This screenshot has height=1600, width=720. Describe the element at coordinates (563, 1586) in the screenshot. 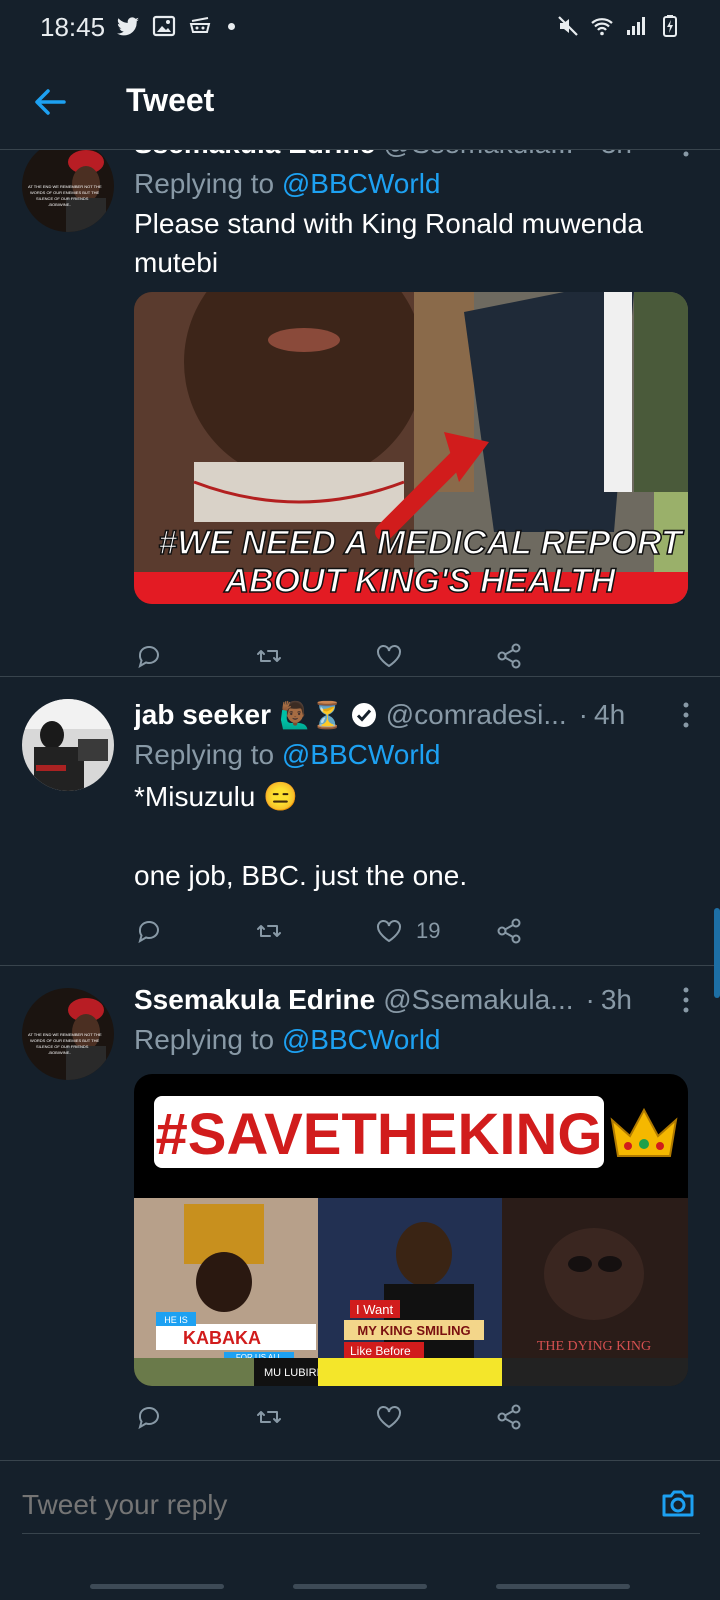

I see `nav-back-button` at that location.